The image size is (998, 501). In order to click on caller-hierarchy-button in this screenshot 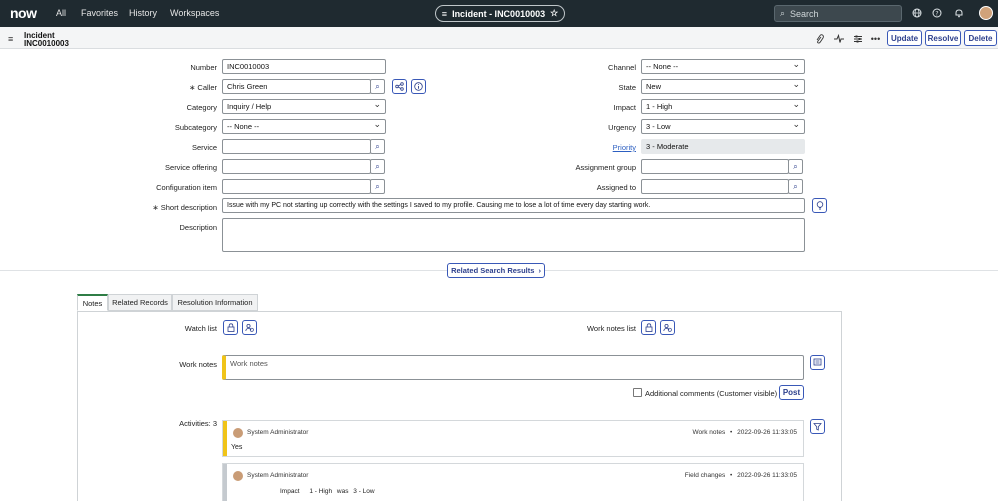, I will do `click(399, 86)`.